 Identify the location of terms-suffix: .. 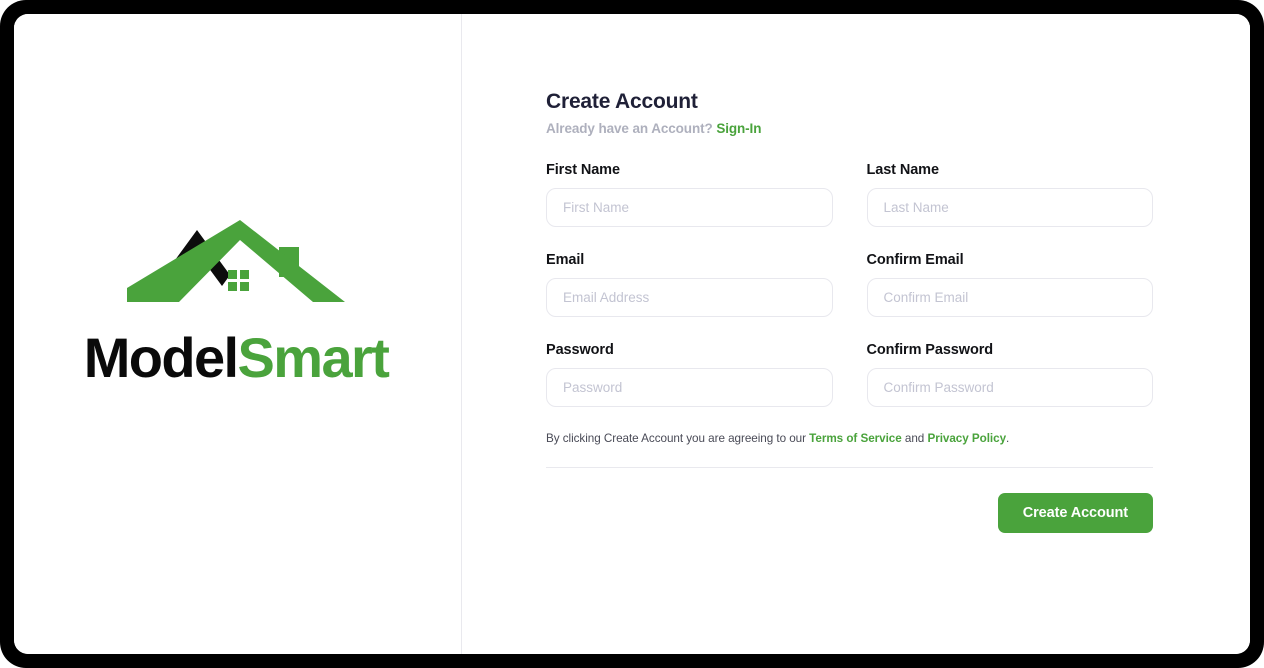
(1008, 438).